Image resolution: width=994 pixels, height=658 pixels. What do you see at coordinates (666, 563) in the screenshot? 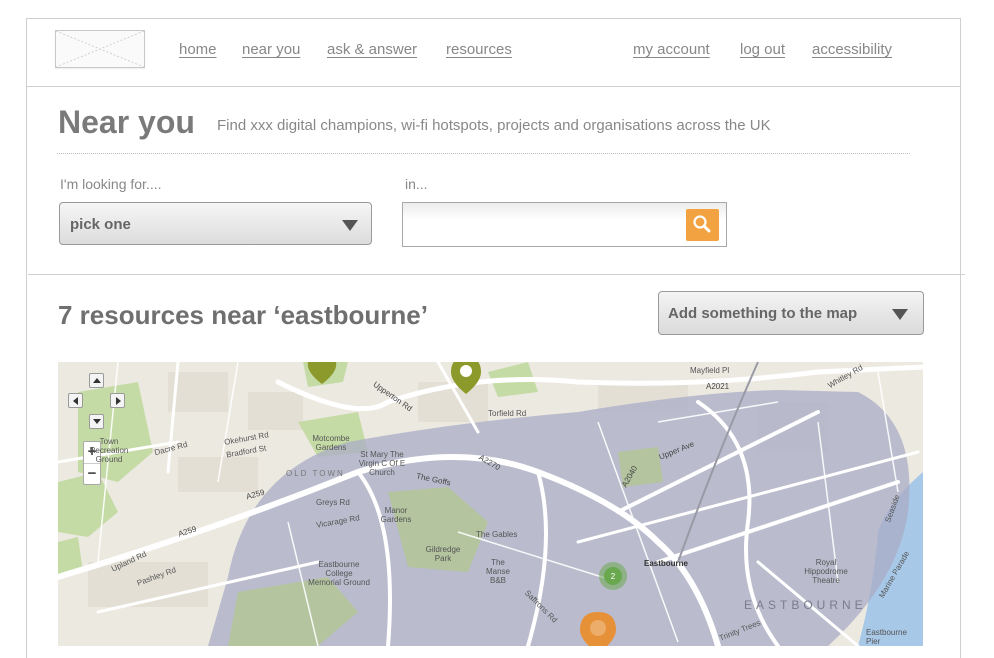
I see `map-label-station: Eastbourne` at bounding box center [666, 563].